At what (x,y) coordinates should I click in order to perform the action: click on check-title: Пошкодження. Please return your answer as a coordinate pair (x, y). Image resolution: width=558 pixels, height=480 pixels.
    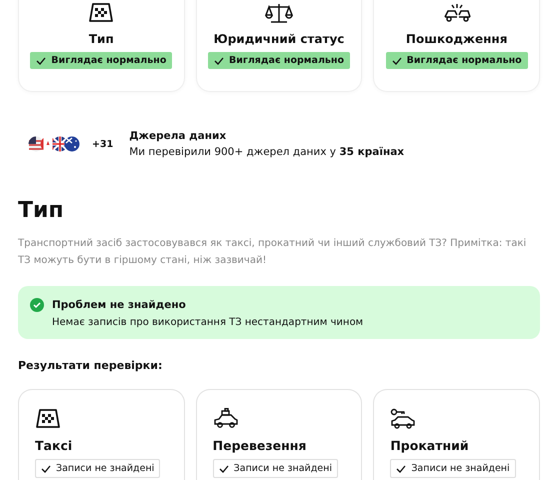
    Looking at the image, I should click on (457, 39).